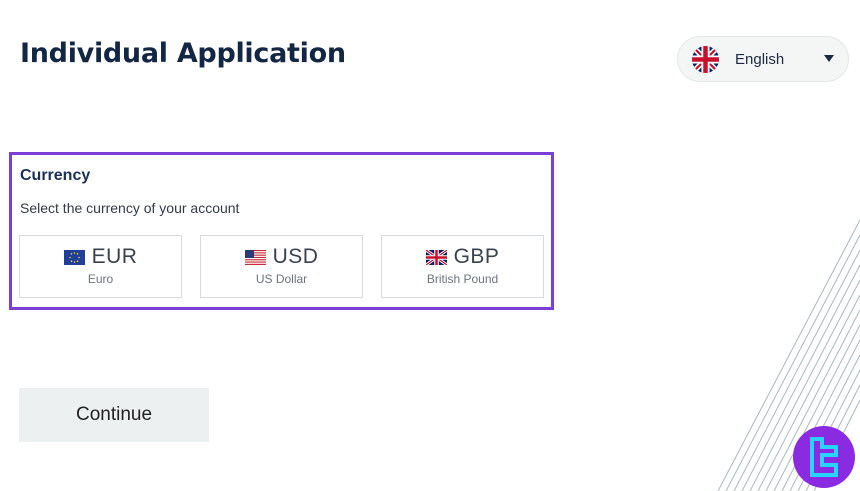  What do you see at coordinates (829, 58) in the screenshot?
I see `chevron-down-icon` at bounding box center [829, 58].